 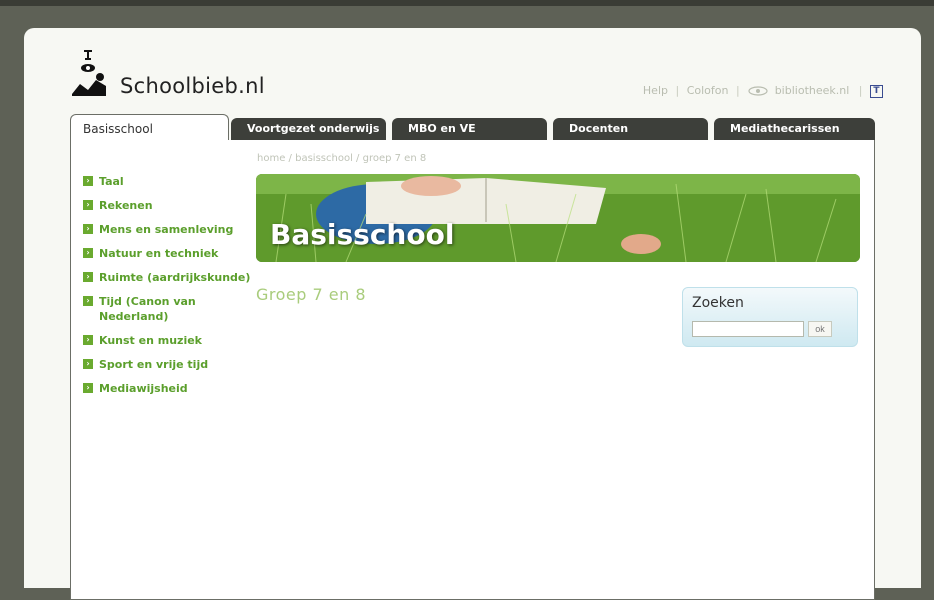 What do you see at coordinates (655, 90) in the screenshot?
I see `help-link: Help` at bounding box center [655, 90].